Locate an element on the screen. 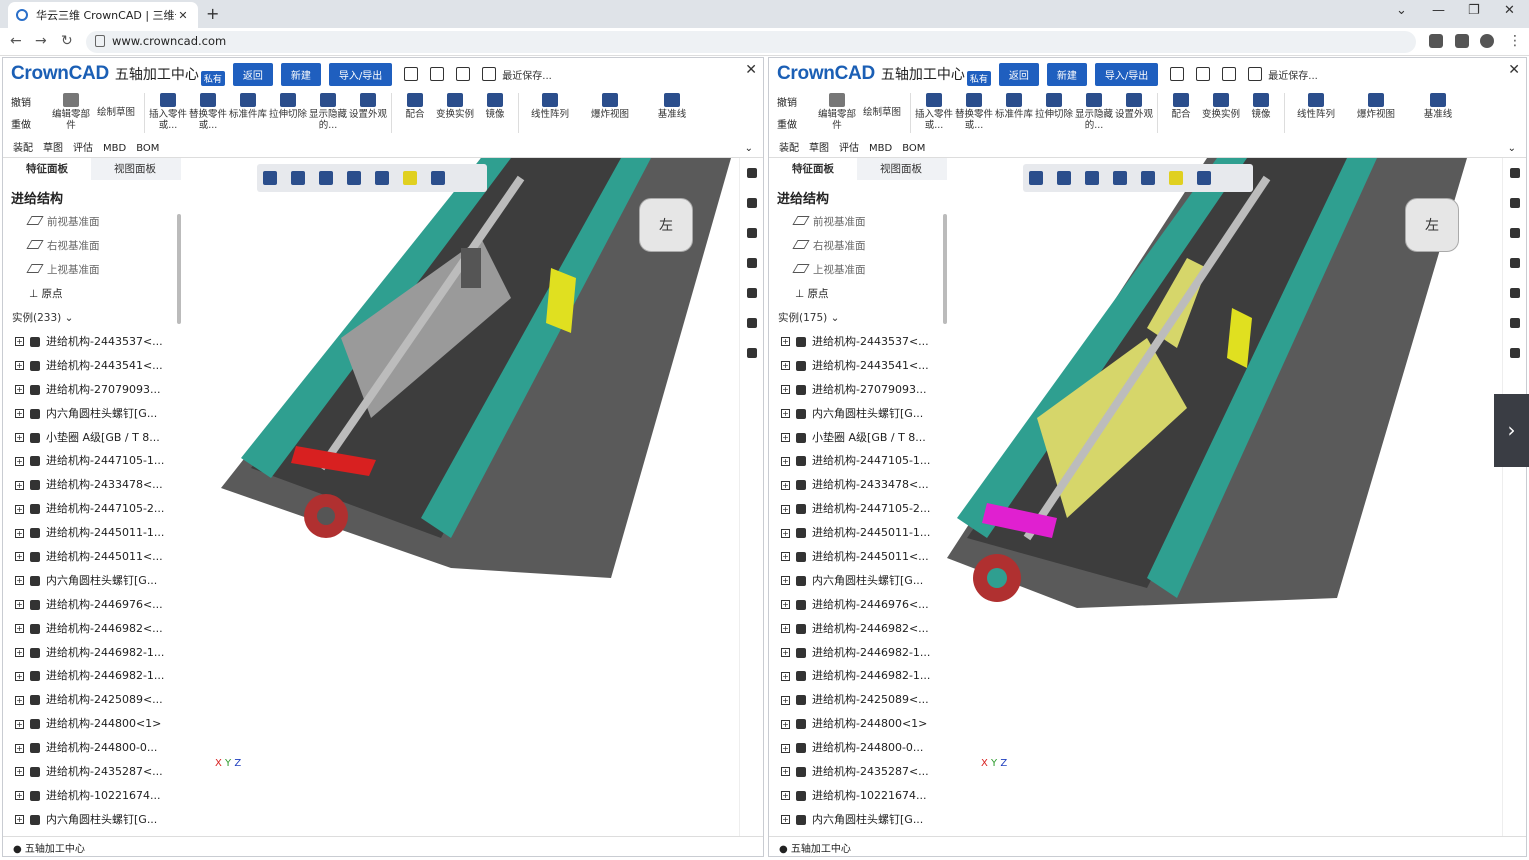  tab-search-icon: ⌄ is located at coordinates (1401, 10).